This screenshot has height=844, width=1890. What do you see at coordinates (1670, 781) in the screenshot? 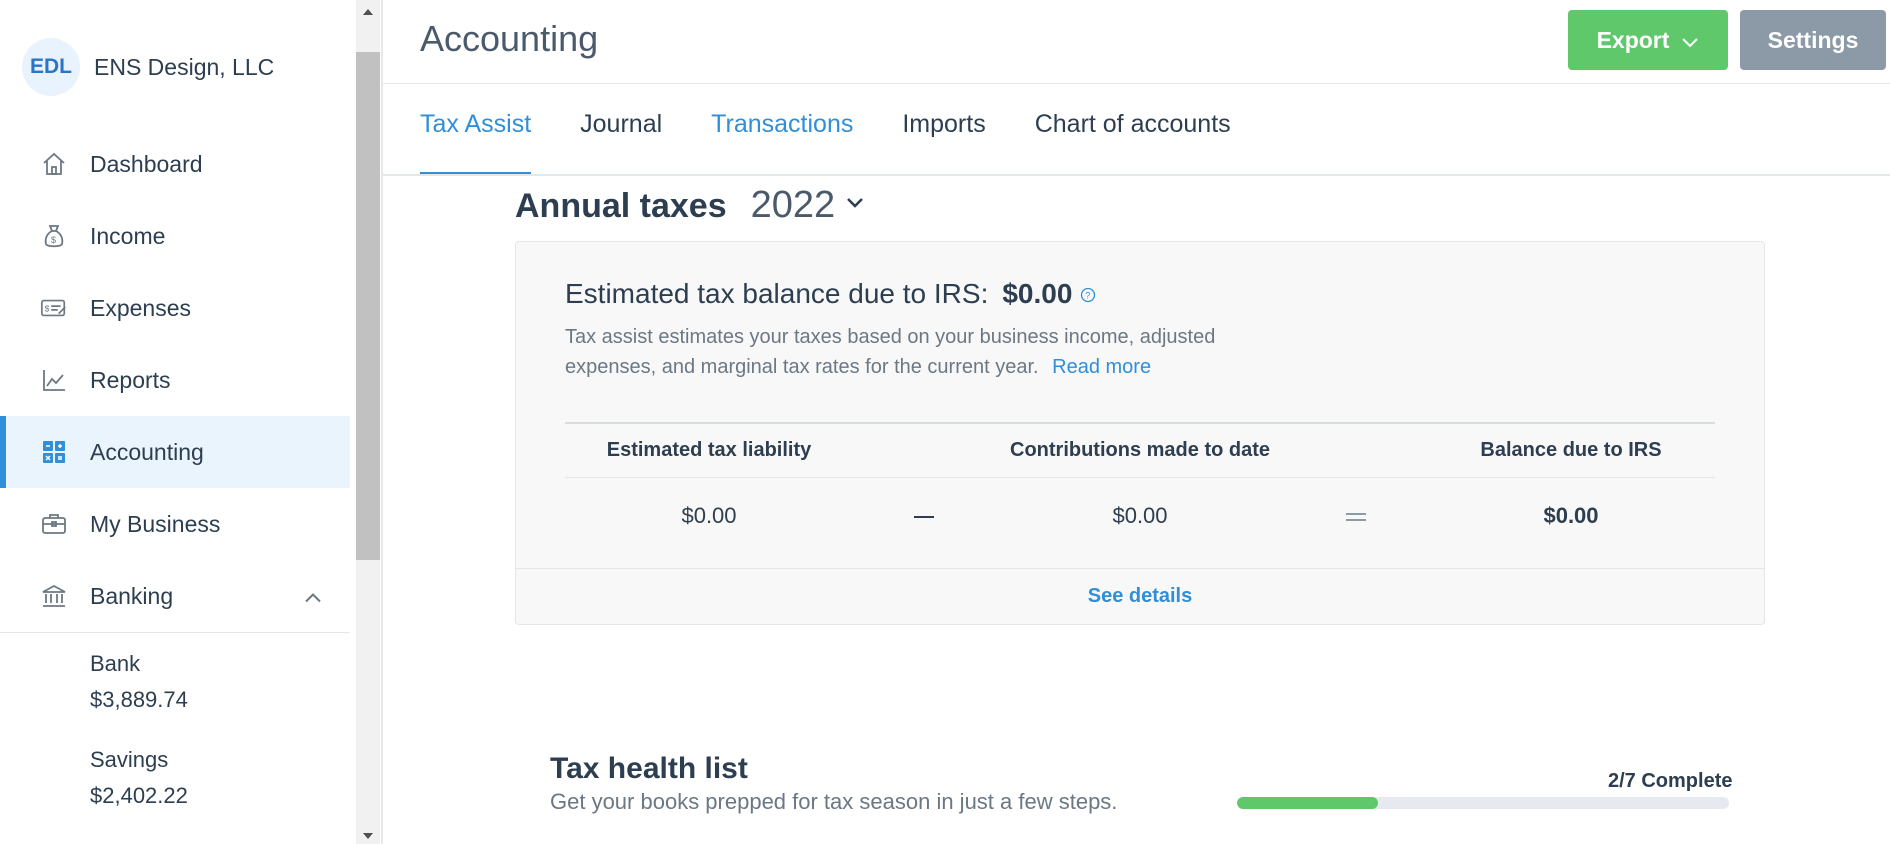
I see `tax-health-progress-label: 2/7 Complete` at bounding box center [1670, 781].